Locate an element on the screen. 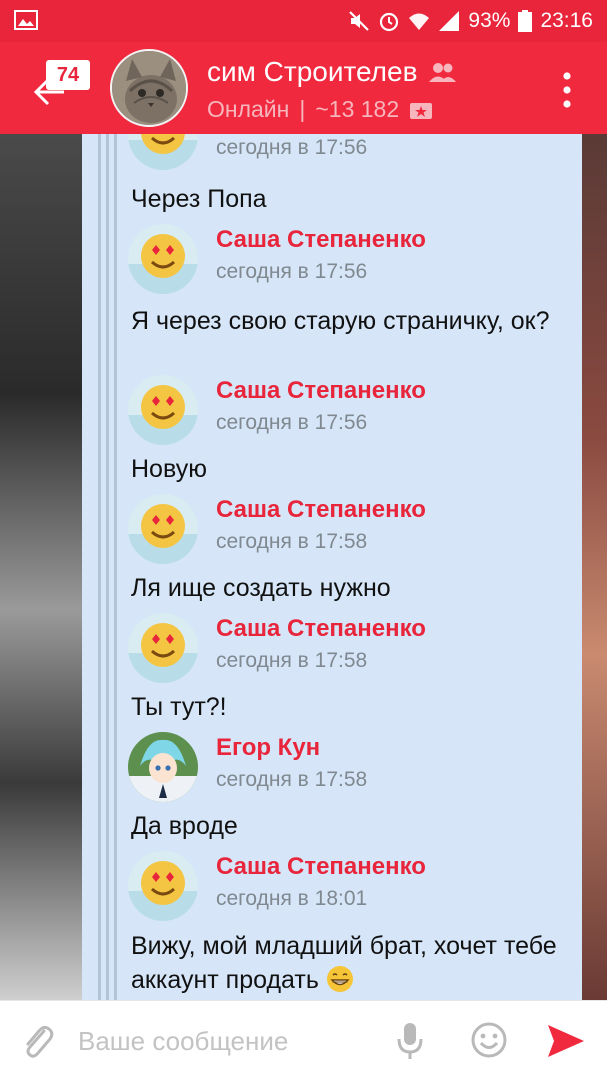  grin-emoji is located at coordinates (339, 979).